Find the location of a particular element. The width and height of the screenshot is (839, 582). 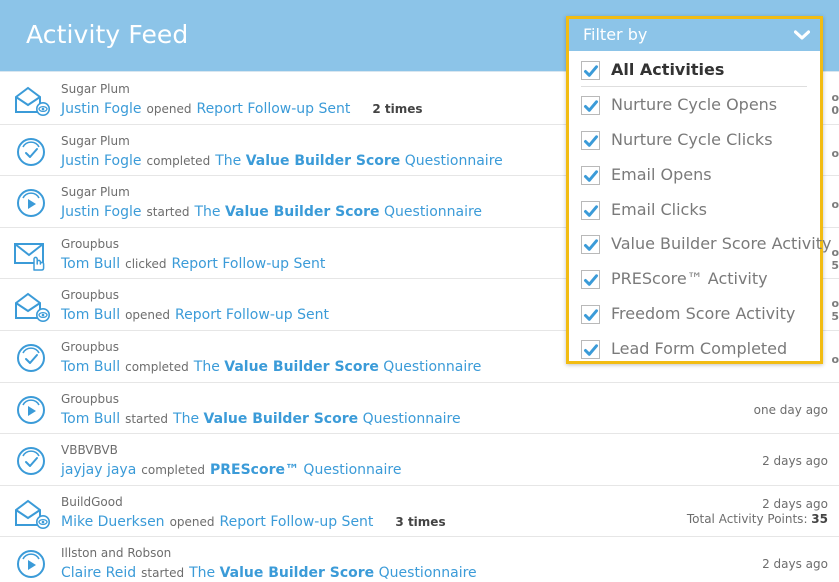

filter-option: All Activities is located at coordinates (694, 70).